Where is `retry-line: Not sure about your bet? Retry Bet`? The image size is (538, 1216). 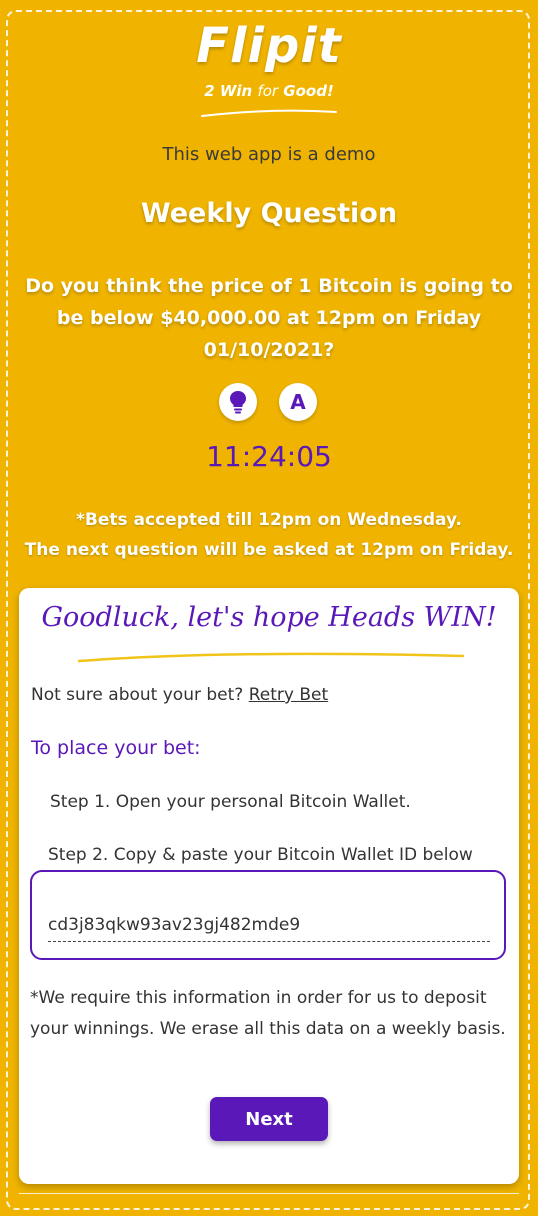
retry-line: Not sure about your bet? Retry Bet is located at coordinates (179, 695).